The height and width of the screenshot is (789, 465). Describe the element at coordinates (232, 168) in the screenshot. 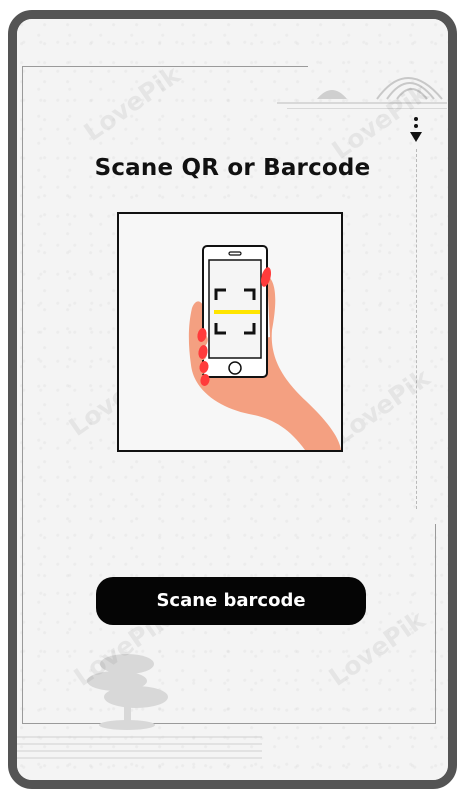

I see `page-title: Scane QR or Barcode` at that location.